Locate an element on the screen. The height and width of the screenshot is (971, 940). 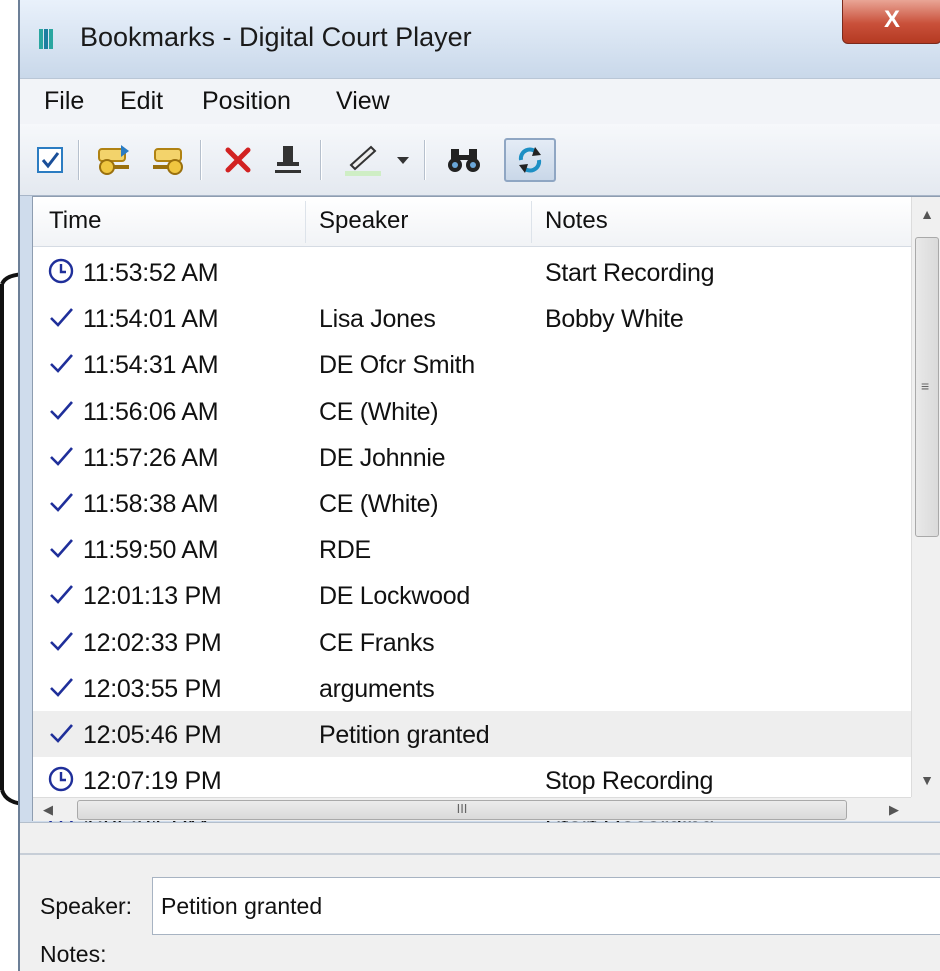
table-row: 12:02:33 PM CE Franks is located at coordinates (472, 642).